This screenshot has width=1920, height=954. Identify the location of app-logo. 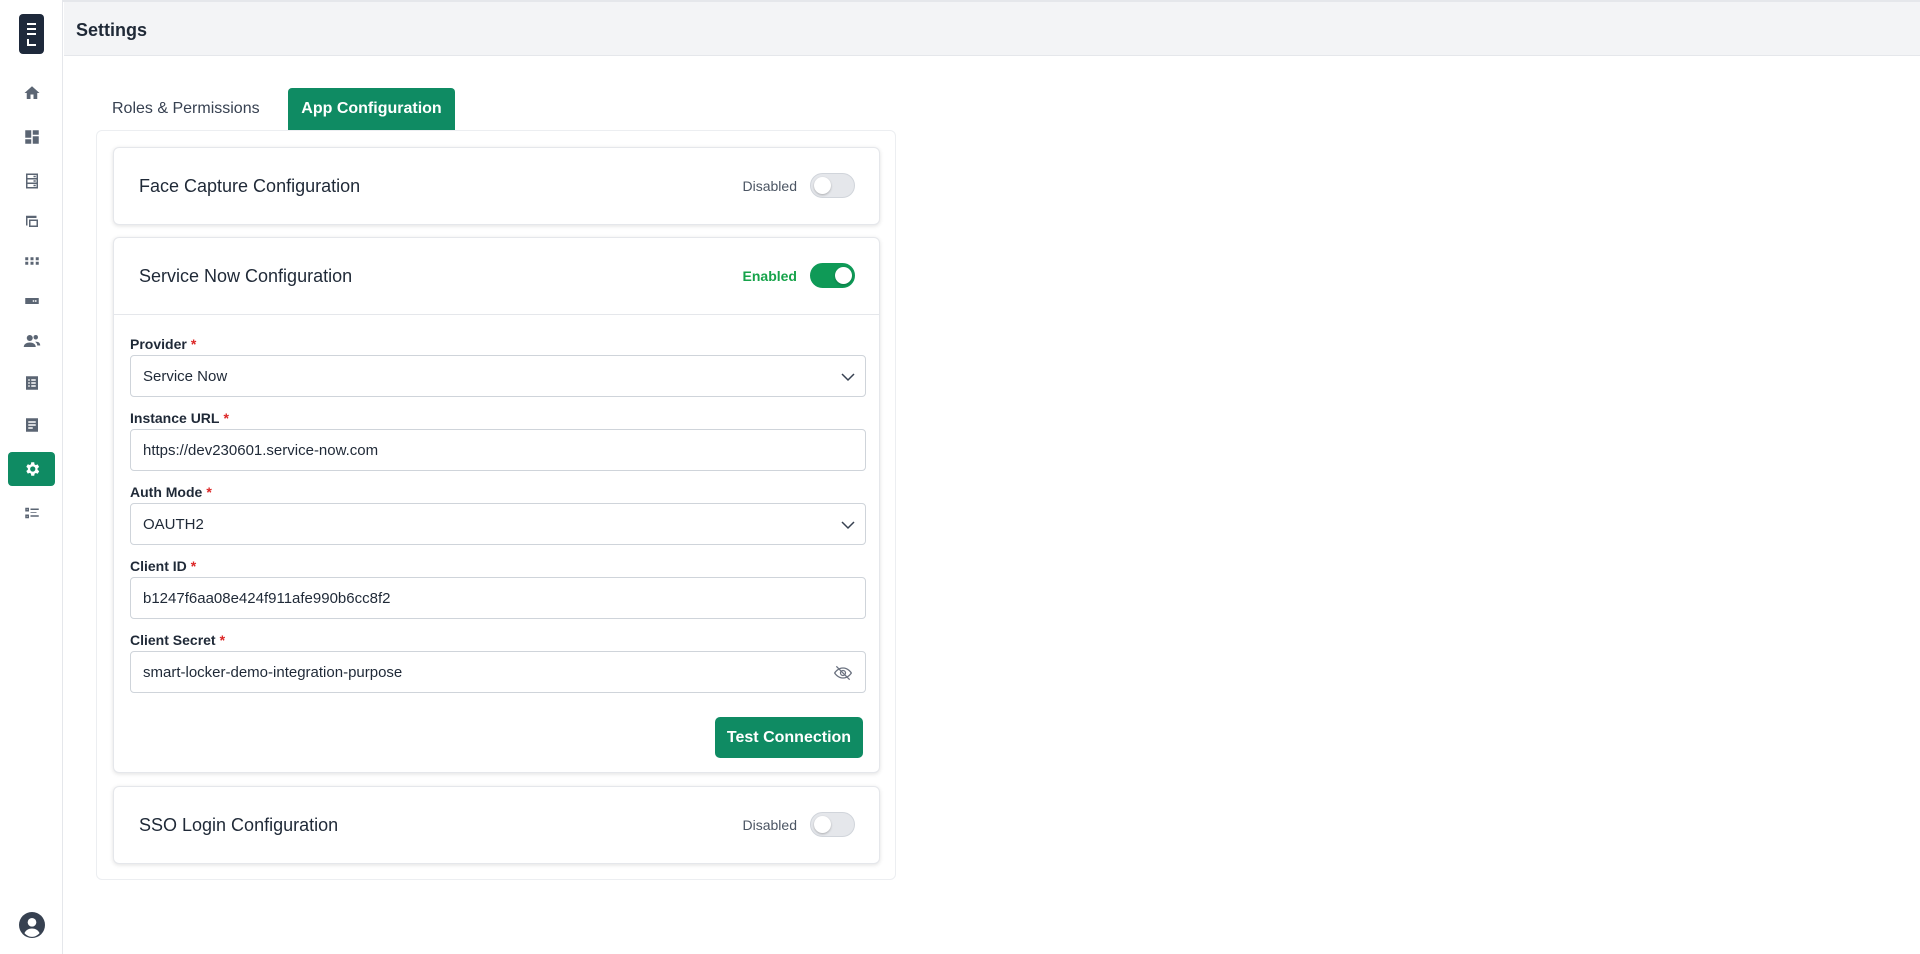
(31, 34).